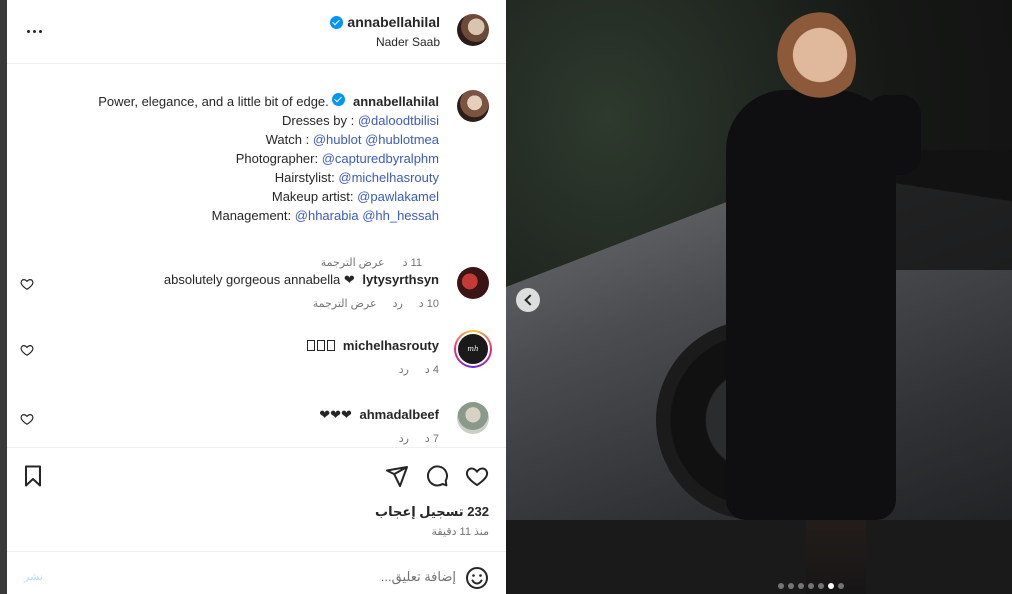 Image resolution: width=1012 pixels, height=594 pixels. I want to click on share-icon, so click(397, 476).